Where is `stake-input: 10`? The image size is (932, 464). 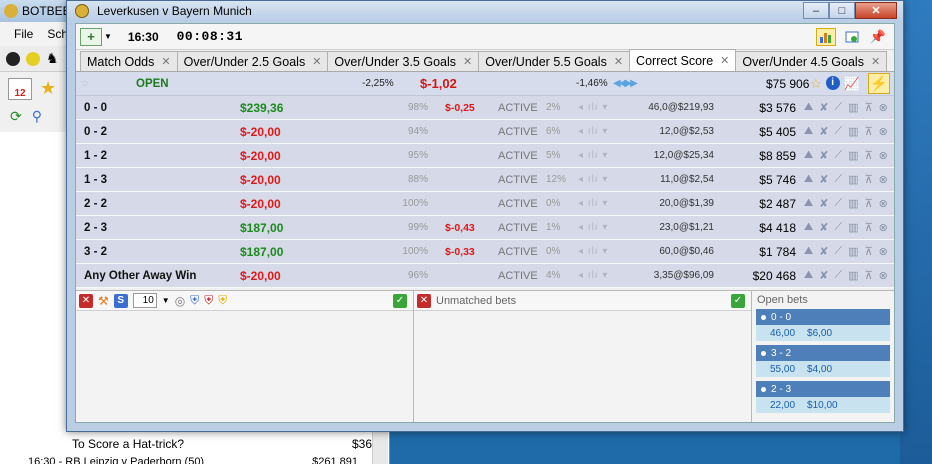 stake-input: 10 is located at coordinates (144, 300).